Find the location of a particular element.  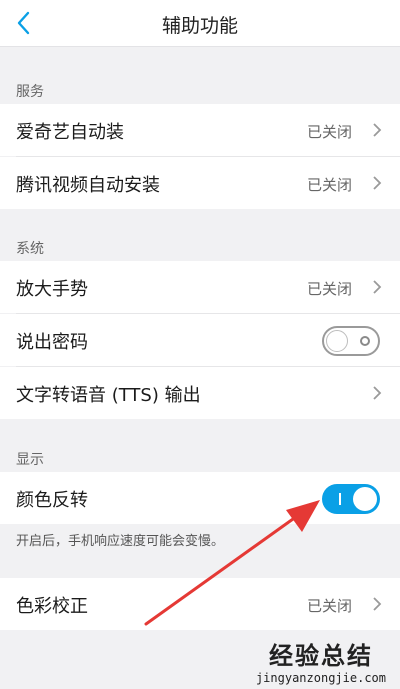

setting-label: 说出密码 is located at coordinates (52, 342).